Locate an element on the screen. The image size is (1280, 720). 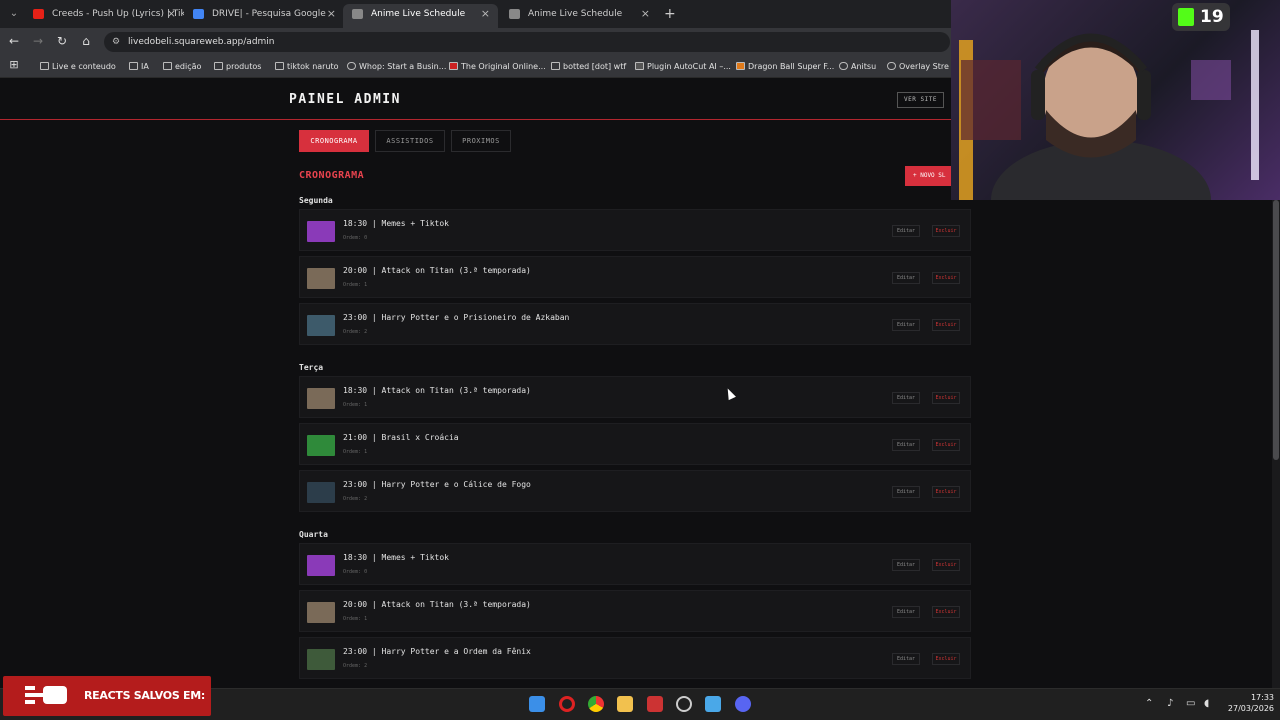
back-icon: ← is located at coordinates (14, 41).